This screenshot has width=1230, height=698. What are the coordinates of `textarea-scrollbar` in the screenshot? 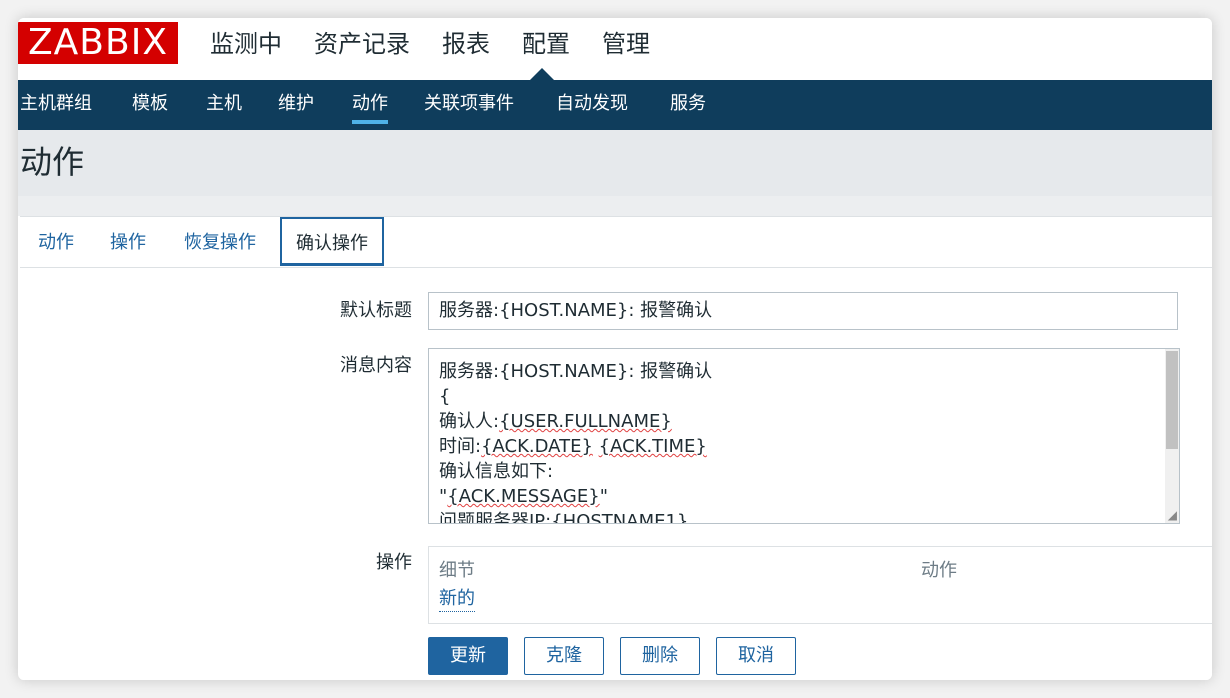 It's located at (1172, 436).